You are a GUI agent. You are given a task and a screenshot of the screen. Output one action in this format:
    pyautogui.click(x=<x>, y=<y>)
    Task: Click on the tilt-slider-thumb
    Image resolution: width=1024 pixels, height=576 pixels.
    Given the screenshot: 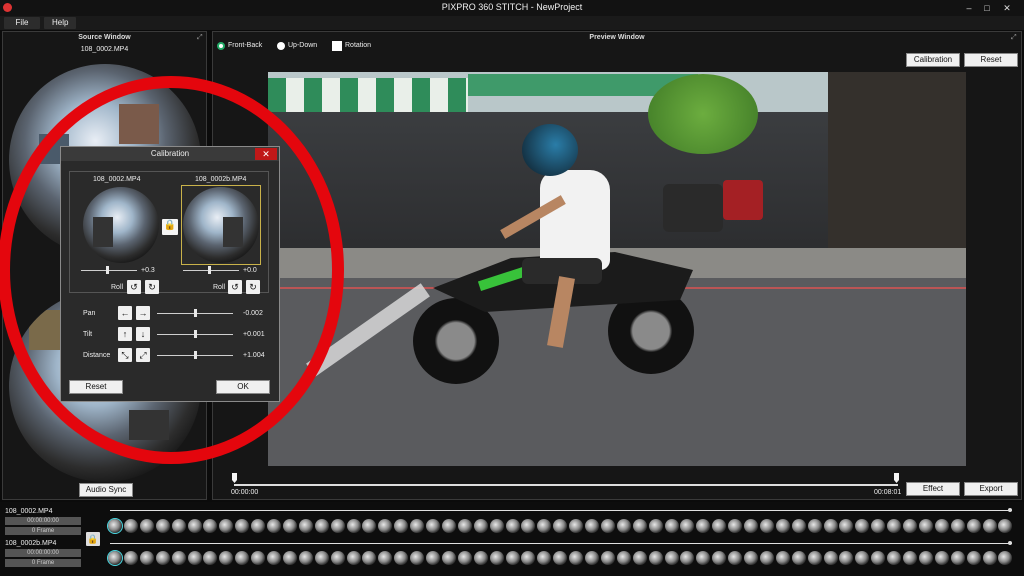 What is the action you would take?
    pyautogui.click(x=195, y=334)
    